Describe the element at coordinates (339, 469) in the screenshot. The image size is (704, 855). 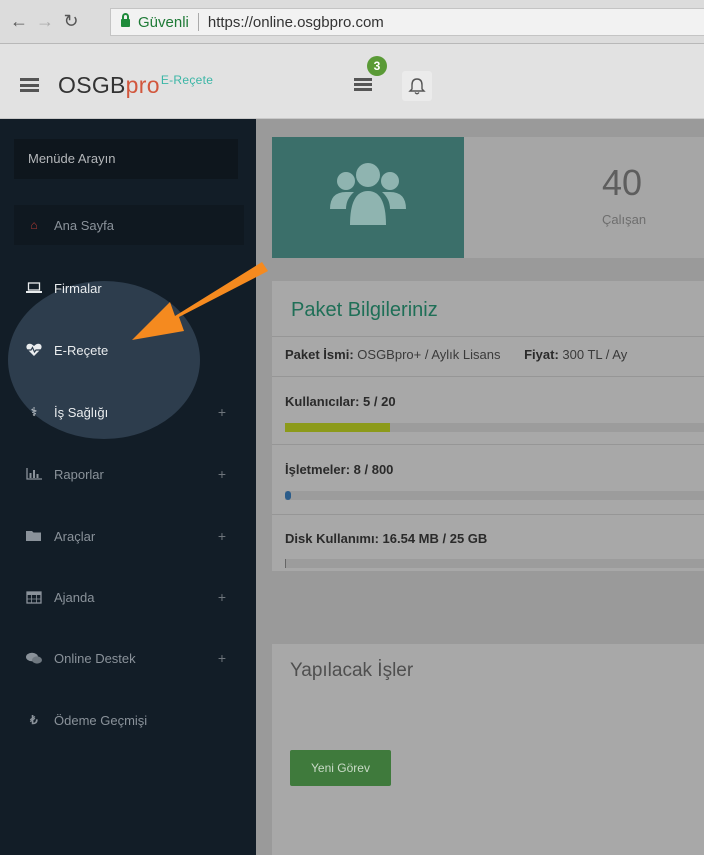
I see `businesses-usage-text: İşletmeler: 8 / 800` at that location.